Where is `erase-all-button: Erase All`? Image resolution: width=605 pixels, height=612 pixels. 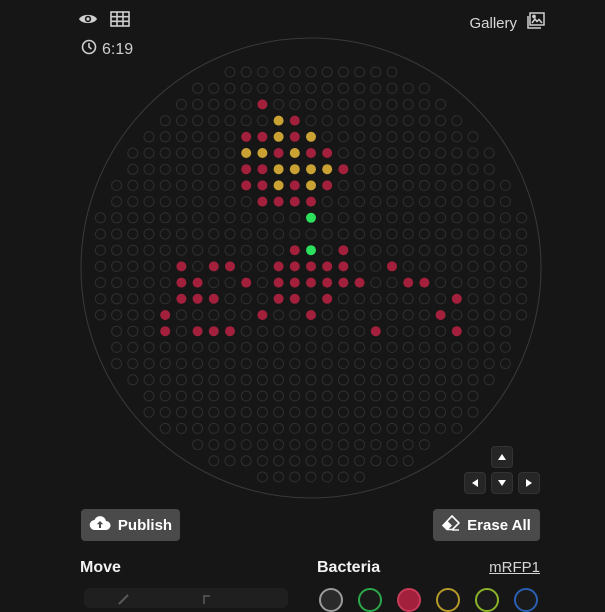
erase-all-button: Erase All is located at coordinates (486, 525).